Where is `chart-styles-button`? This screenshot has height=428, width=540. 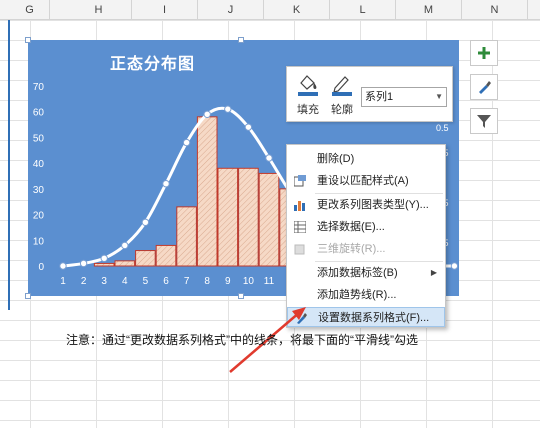
chart-styles-button is located at coordinates (484, 87).